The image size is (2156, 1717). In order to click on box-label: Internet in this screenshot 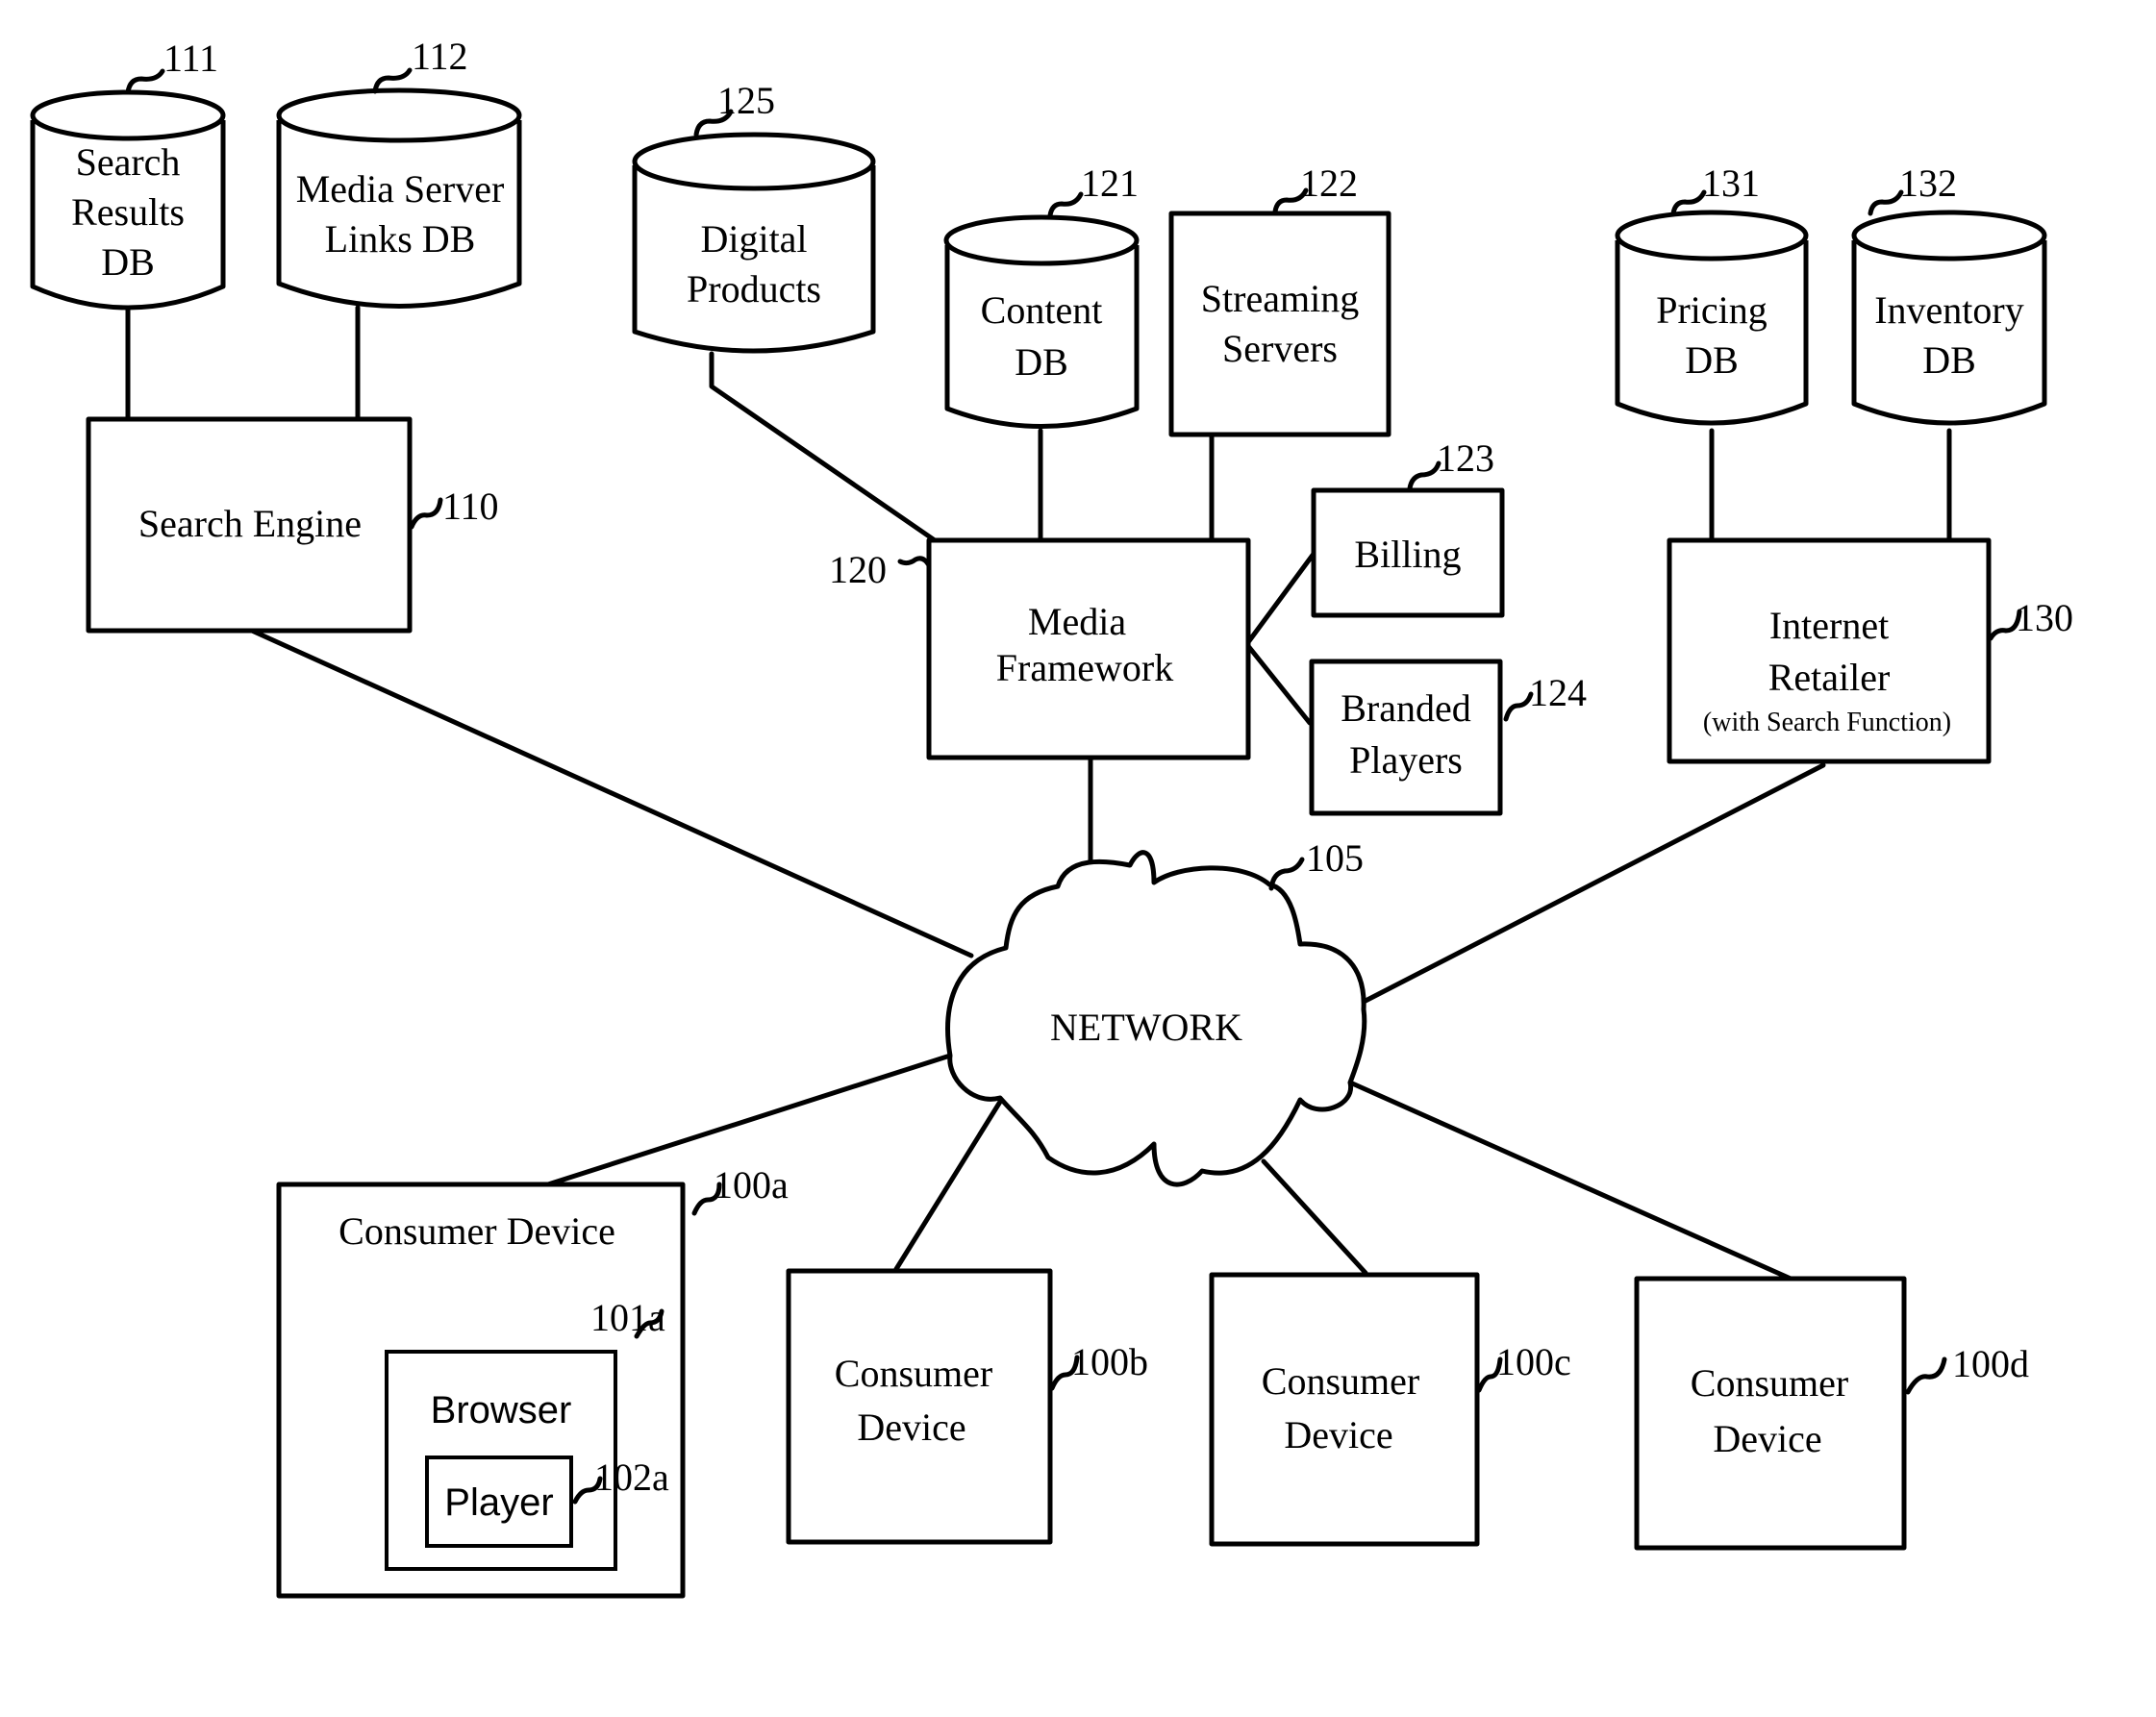, I will do `click(1829, 626)`.